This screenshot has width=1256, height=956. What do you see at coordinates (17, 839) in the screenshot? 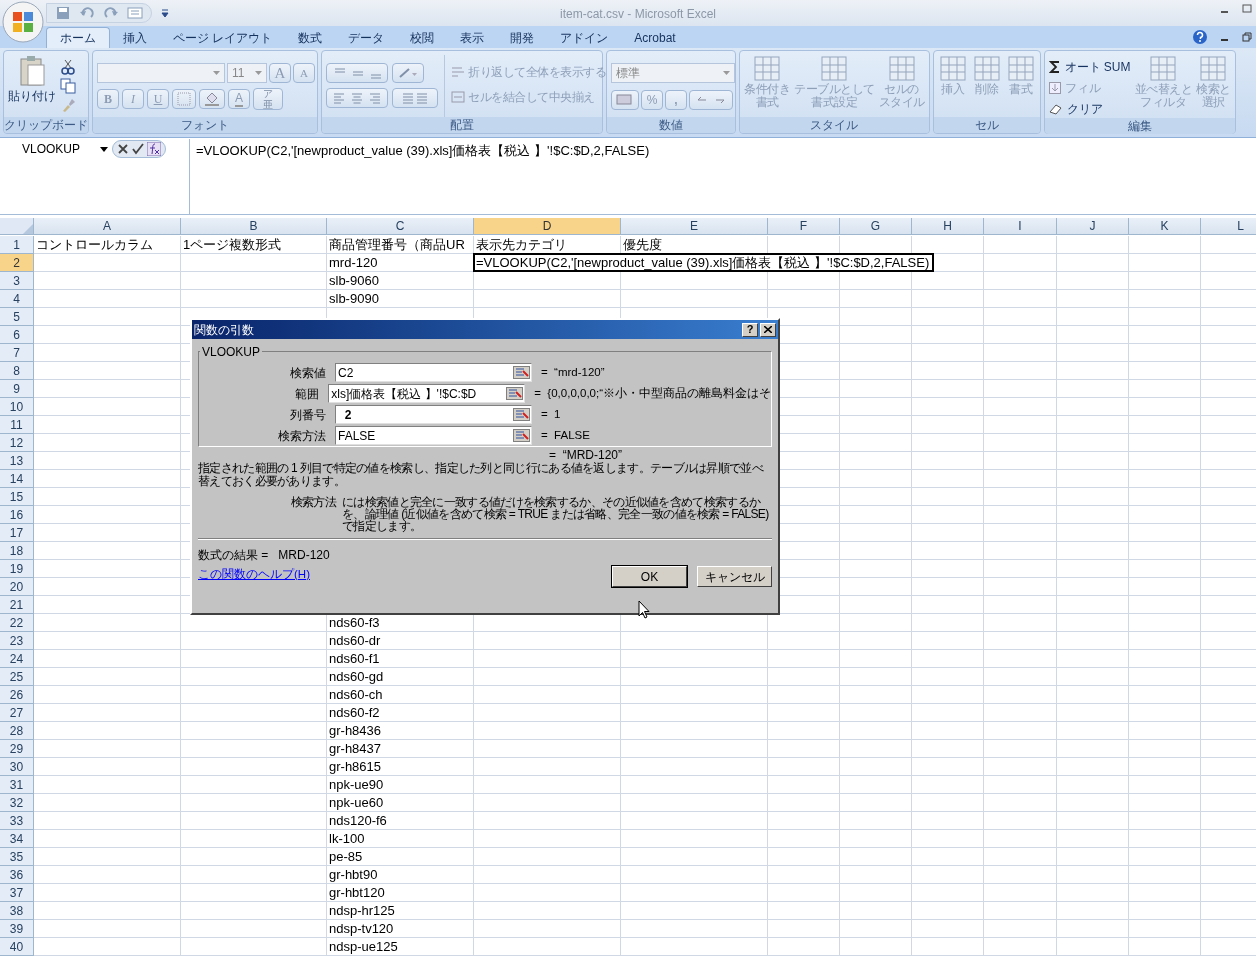
I see `row-header: 34` at bounding box center [17, 839].